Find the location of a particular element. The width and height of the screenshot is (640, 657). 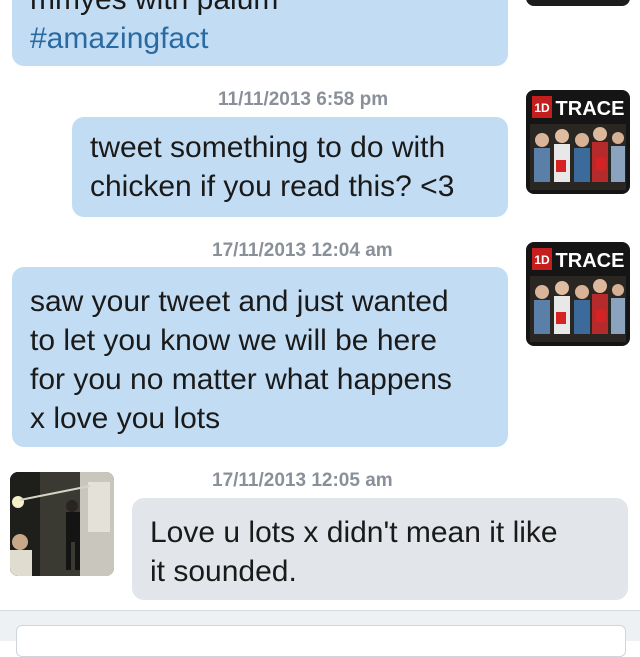

message-text-line: saw your tweet and just wanted is located at coordinates (239, 301).